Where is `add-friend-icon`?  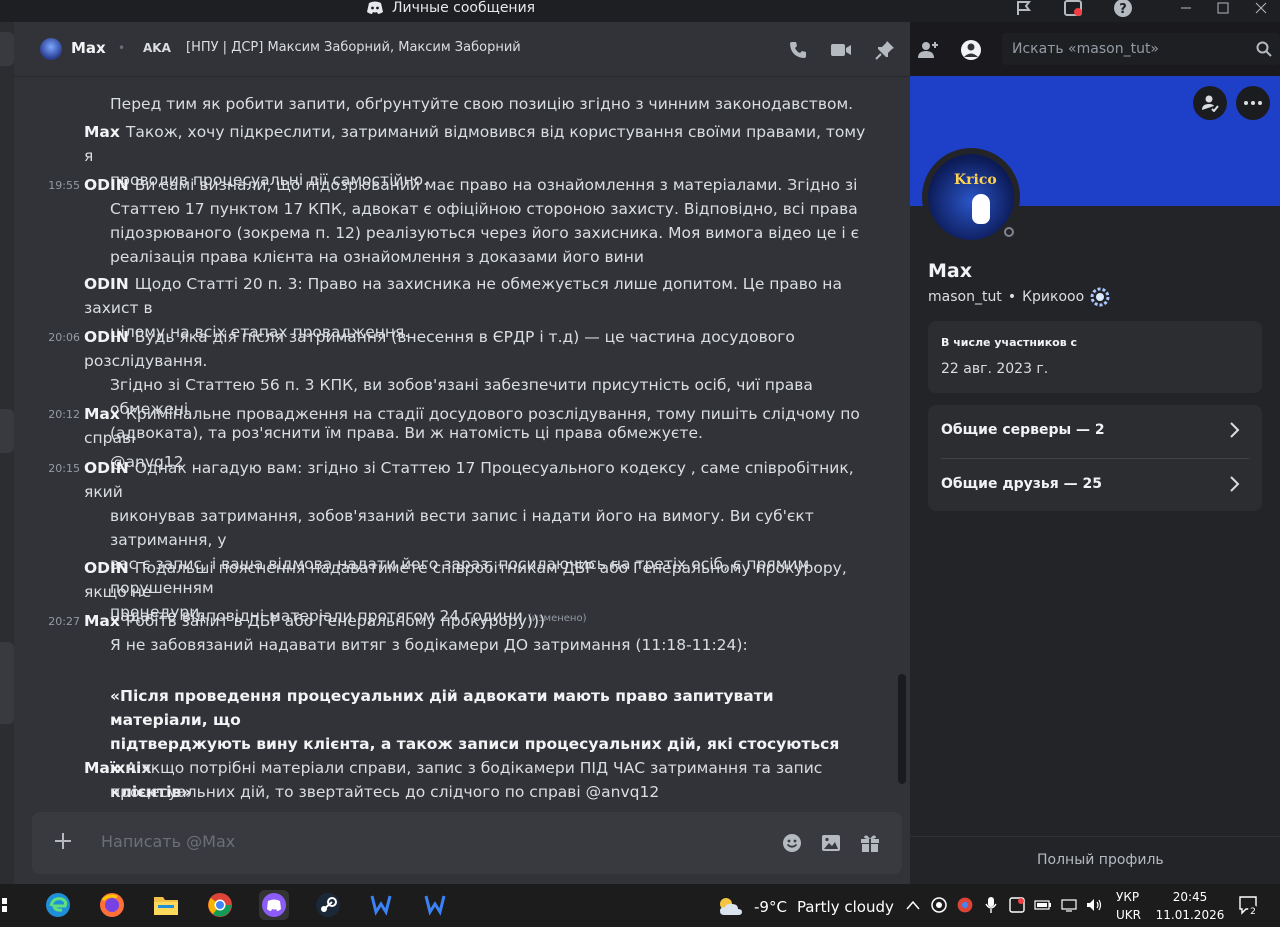 add-friend-icon is located at coordinates (1210, 103).